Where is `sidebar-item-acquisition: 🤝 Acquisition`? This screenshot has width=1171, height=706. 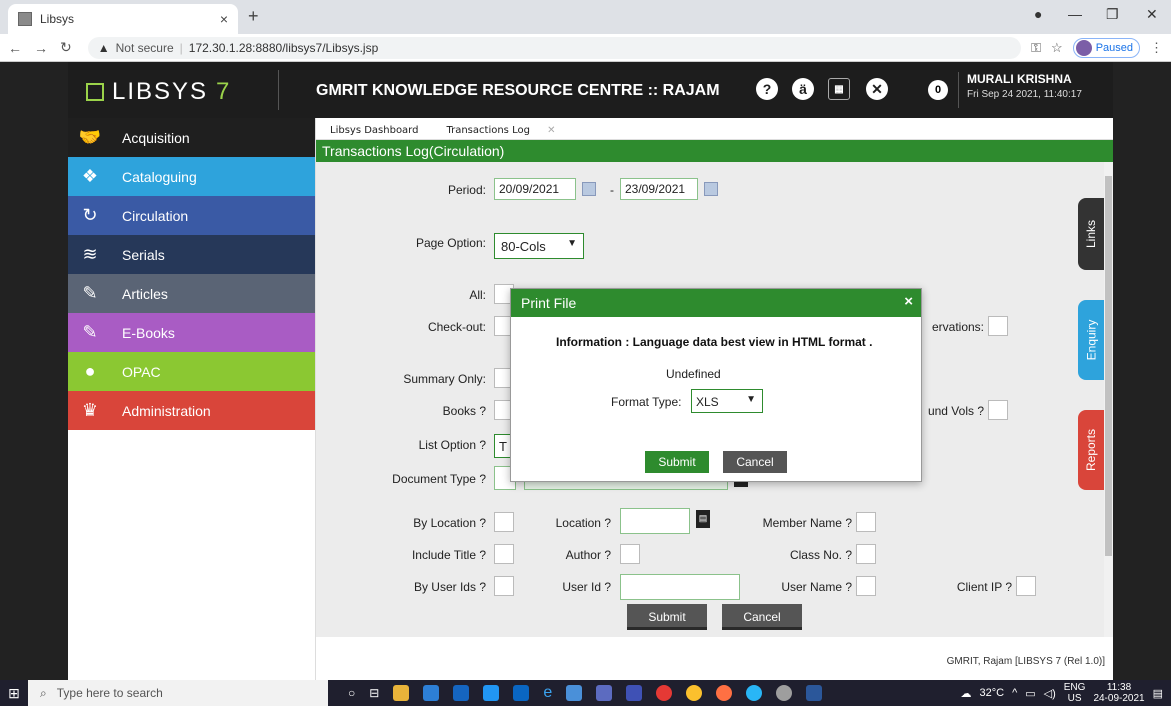
sidebar-item-acquisition: 🤝 Acquisition is located at coordinates (191, 137).